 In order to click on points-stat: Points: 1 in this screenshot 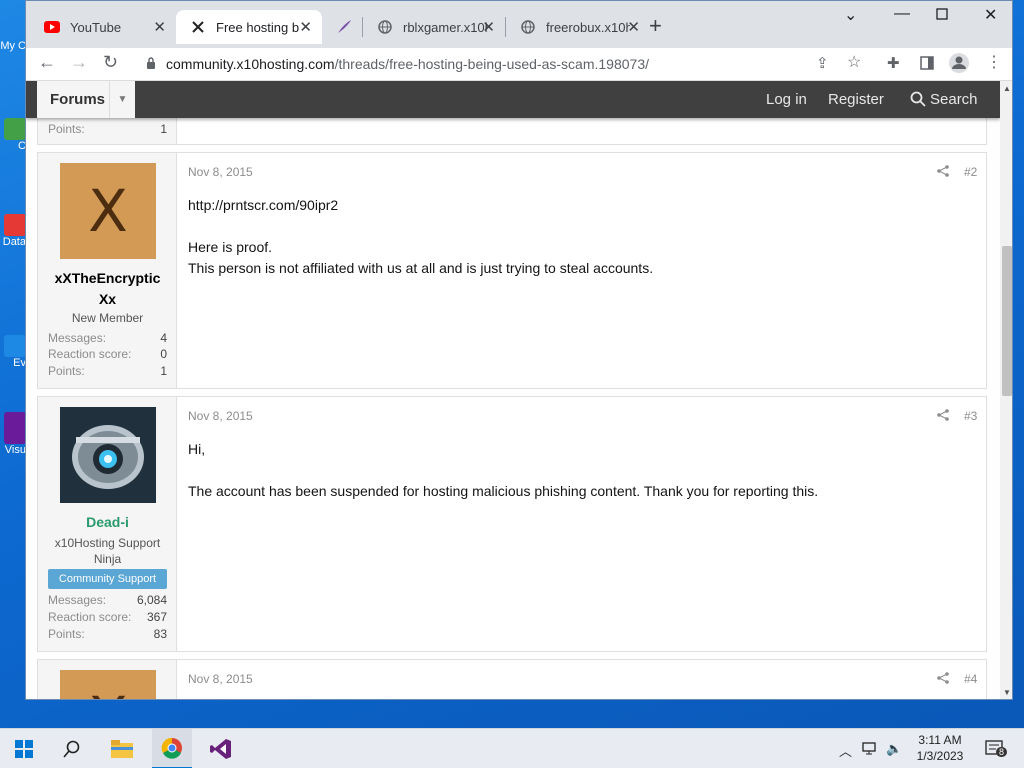, I will do `click(107, 129)`.